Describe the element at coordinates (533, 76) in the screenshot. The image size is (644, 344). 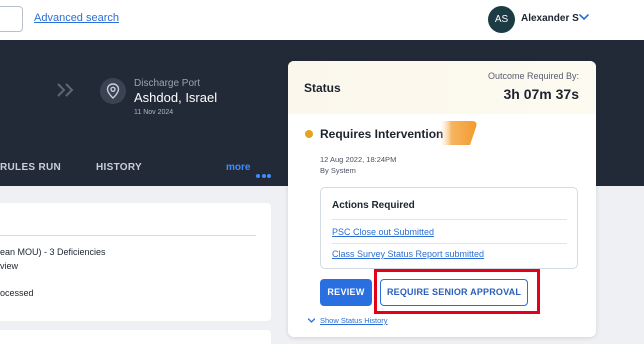
I see `outcome-required-label: Outcome Required By:` at that location.